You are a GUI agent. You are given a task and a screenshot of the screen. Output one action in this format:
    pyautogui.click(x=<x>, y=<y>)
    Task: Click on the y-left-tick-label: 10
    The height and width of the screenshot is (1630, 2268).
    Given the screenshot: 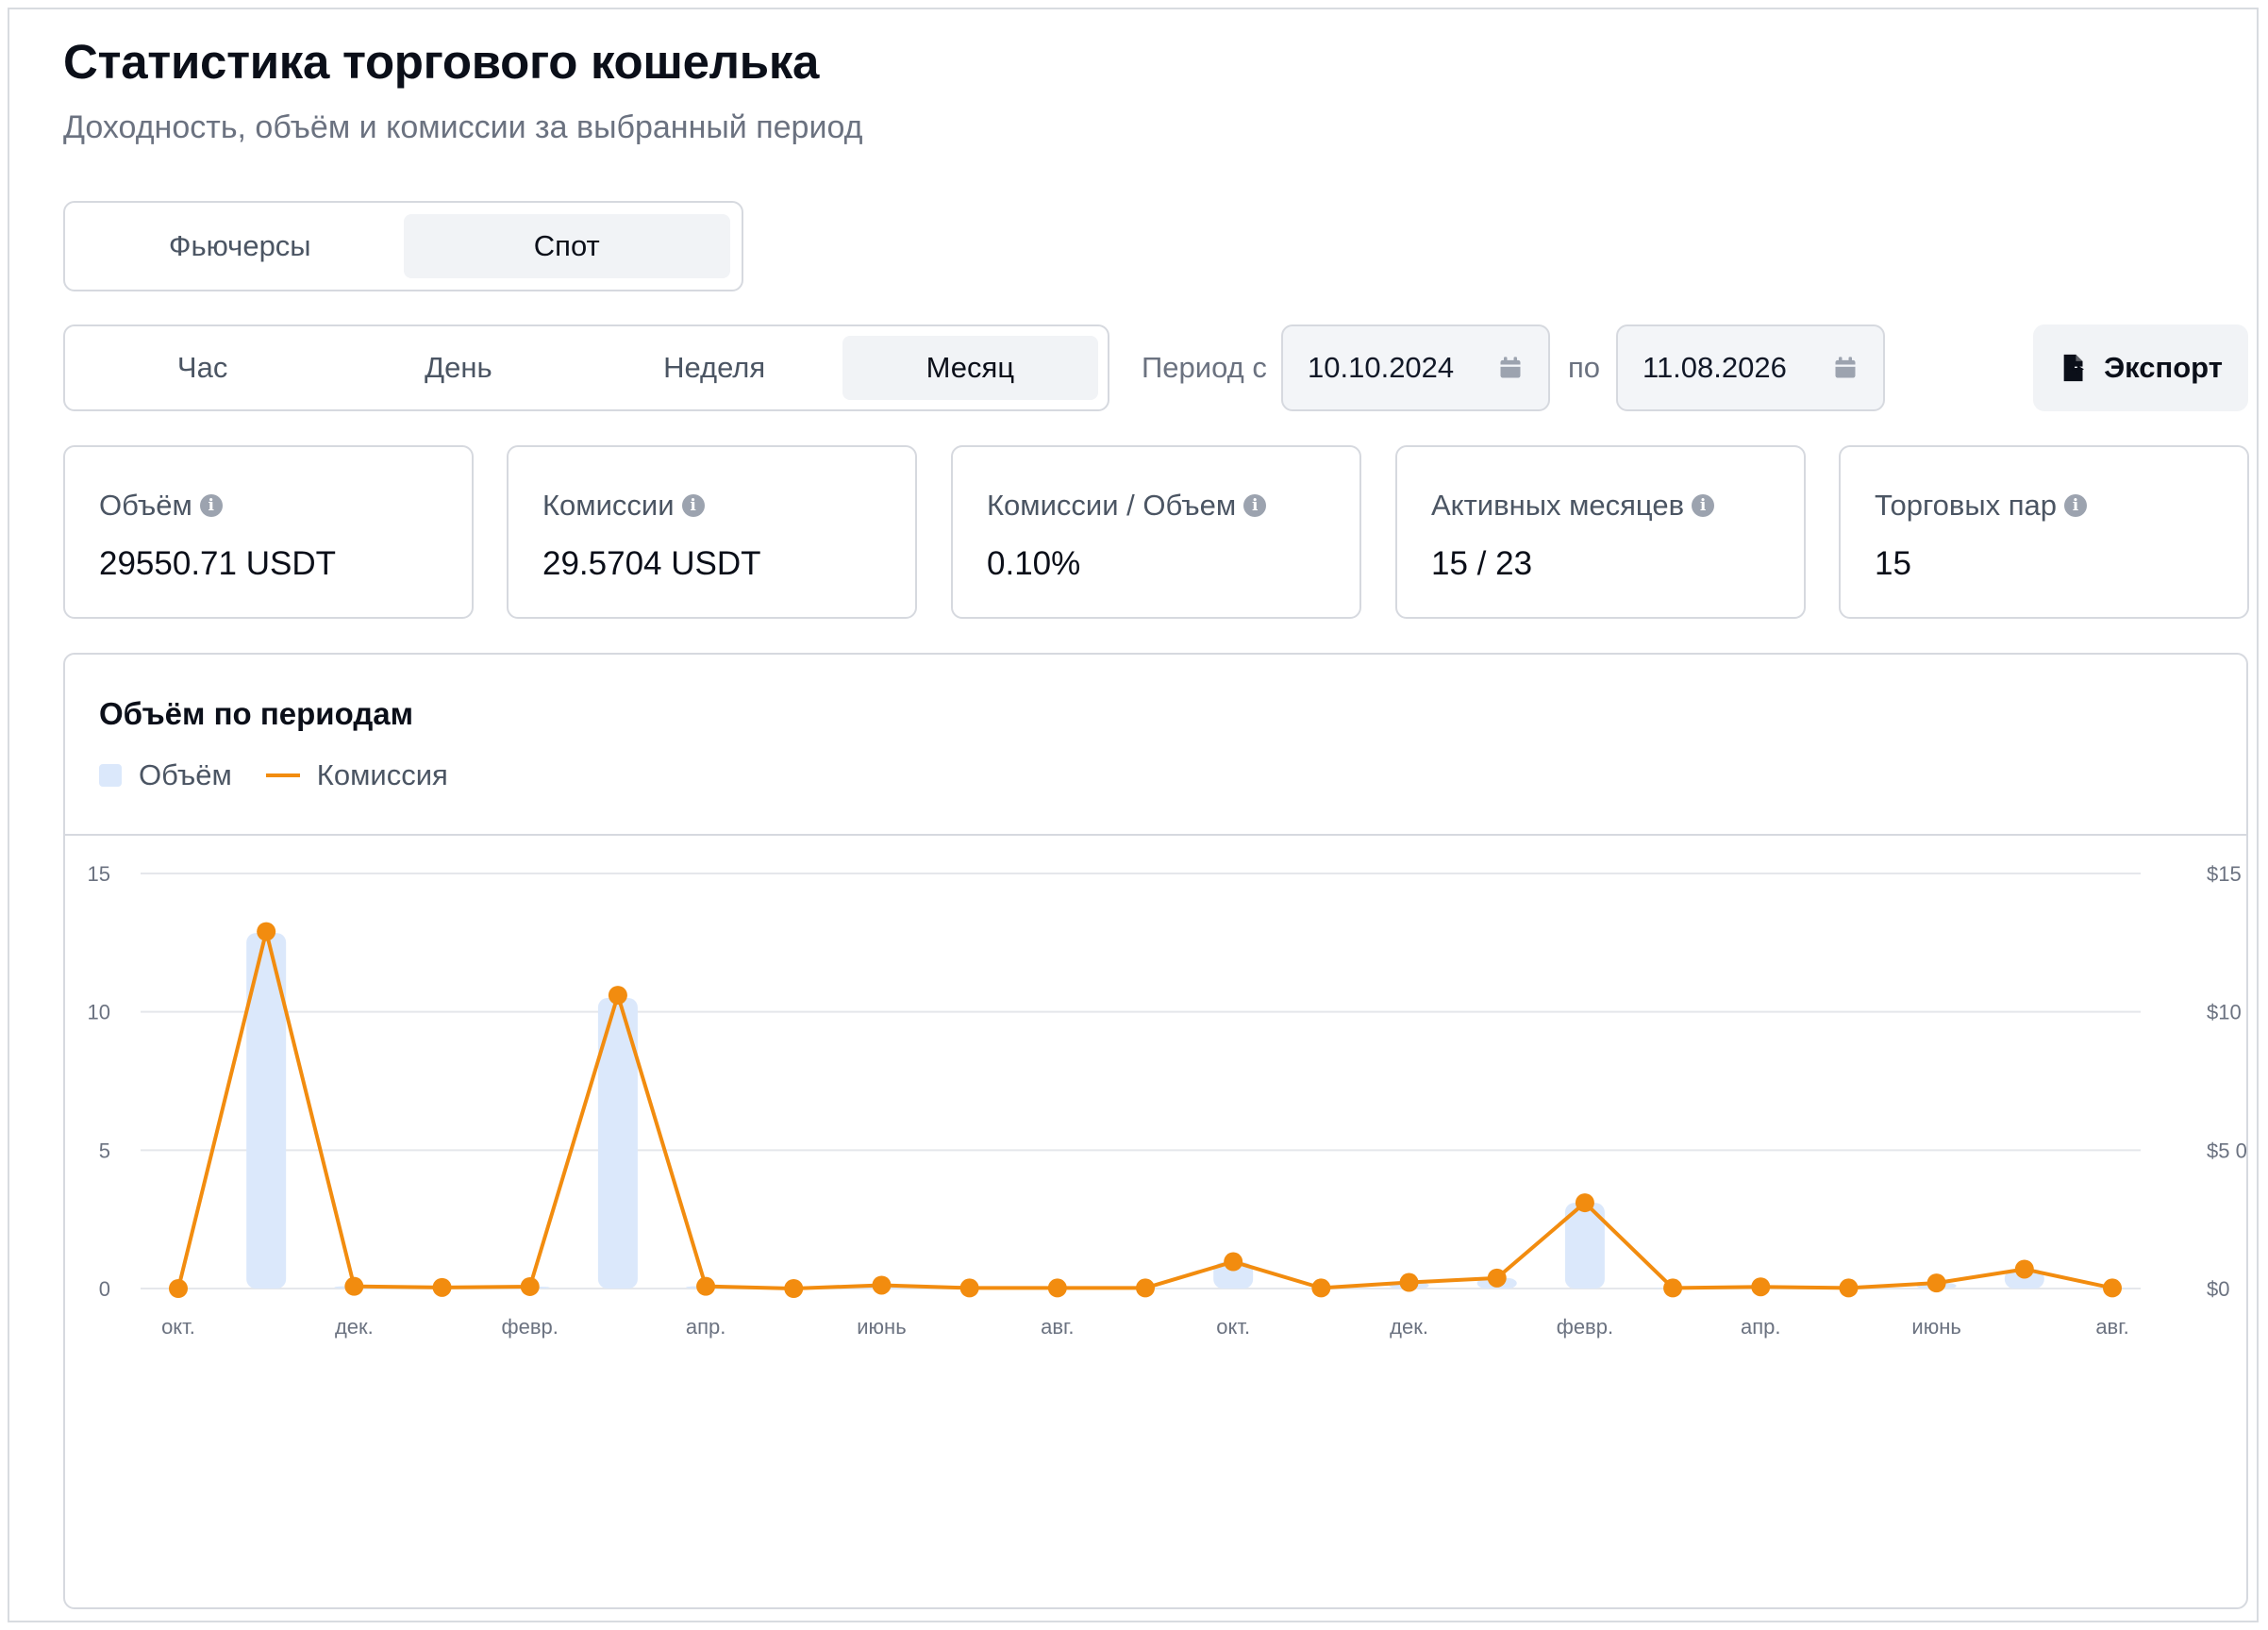 What is the action you would take?
    pyautogui.click(x=99, y=1013)
    